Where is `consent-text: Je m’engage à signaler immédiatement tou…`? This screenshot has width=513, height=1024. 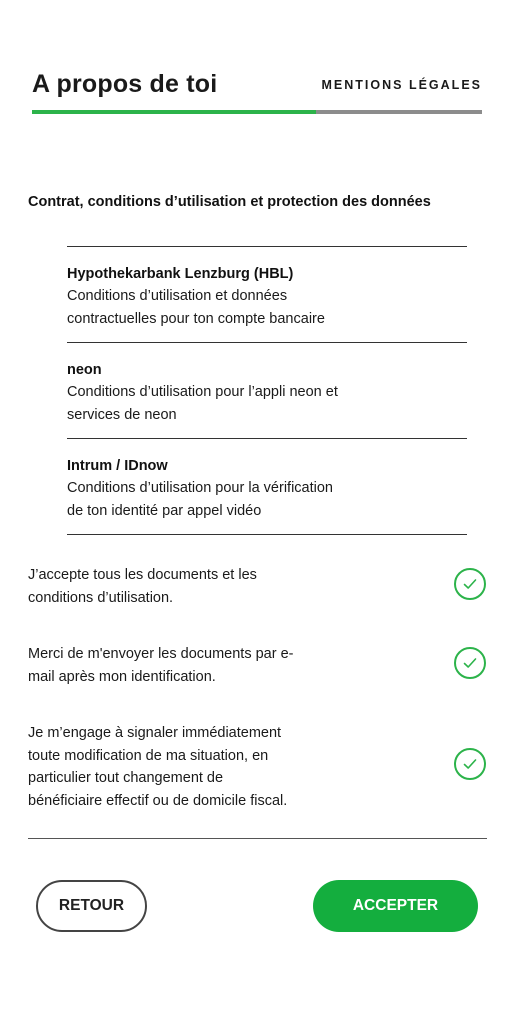 consent-text: Je m’engage à signaler immédiatement tou… is located at coordinates (193, 767).